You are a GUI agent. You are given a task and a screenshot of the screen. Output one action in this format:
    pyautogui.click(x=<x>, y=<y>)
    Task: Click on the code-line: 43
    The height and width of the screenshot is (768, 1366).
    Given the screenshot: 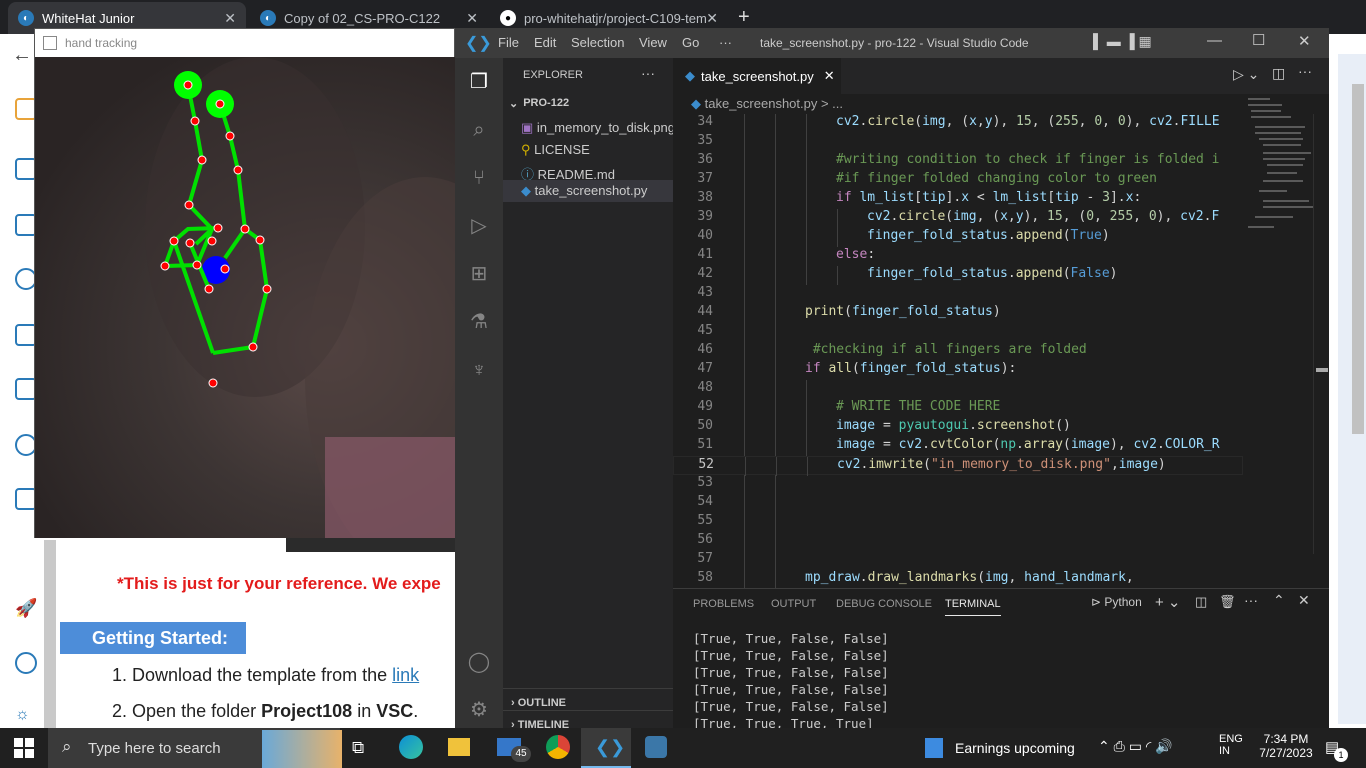 What is the action you would take?
    pyautogui.click(x=958, y=294)
    